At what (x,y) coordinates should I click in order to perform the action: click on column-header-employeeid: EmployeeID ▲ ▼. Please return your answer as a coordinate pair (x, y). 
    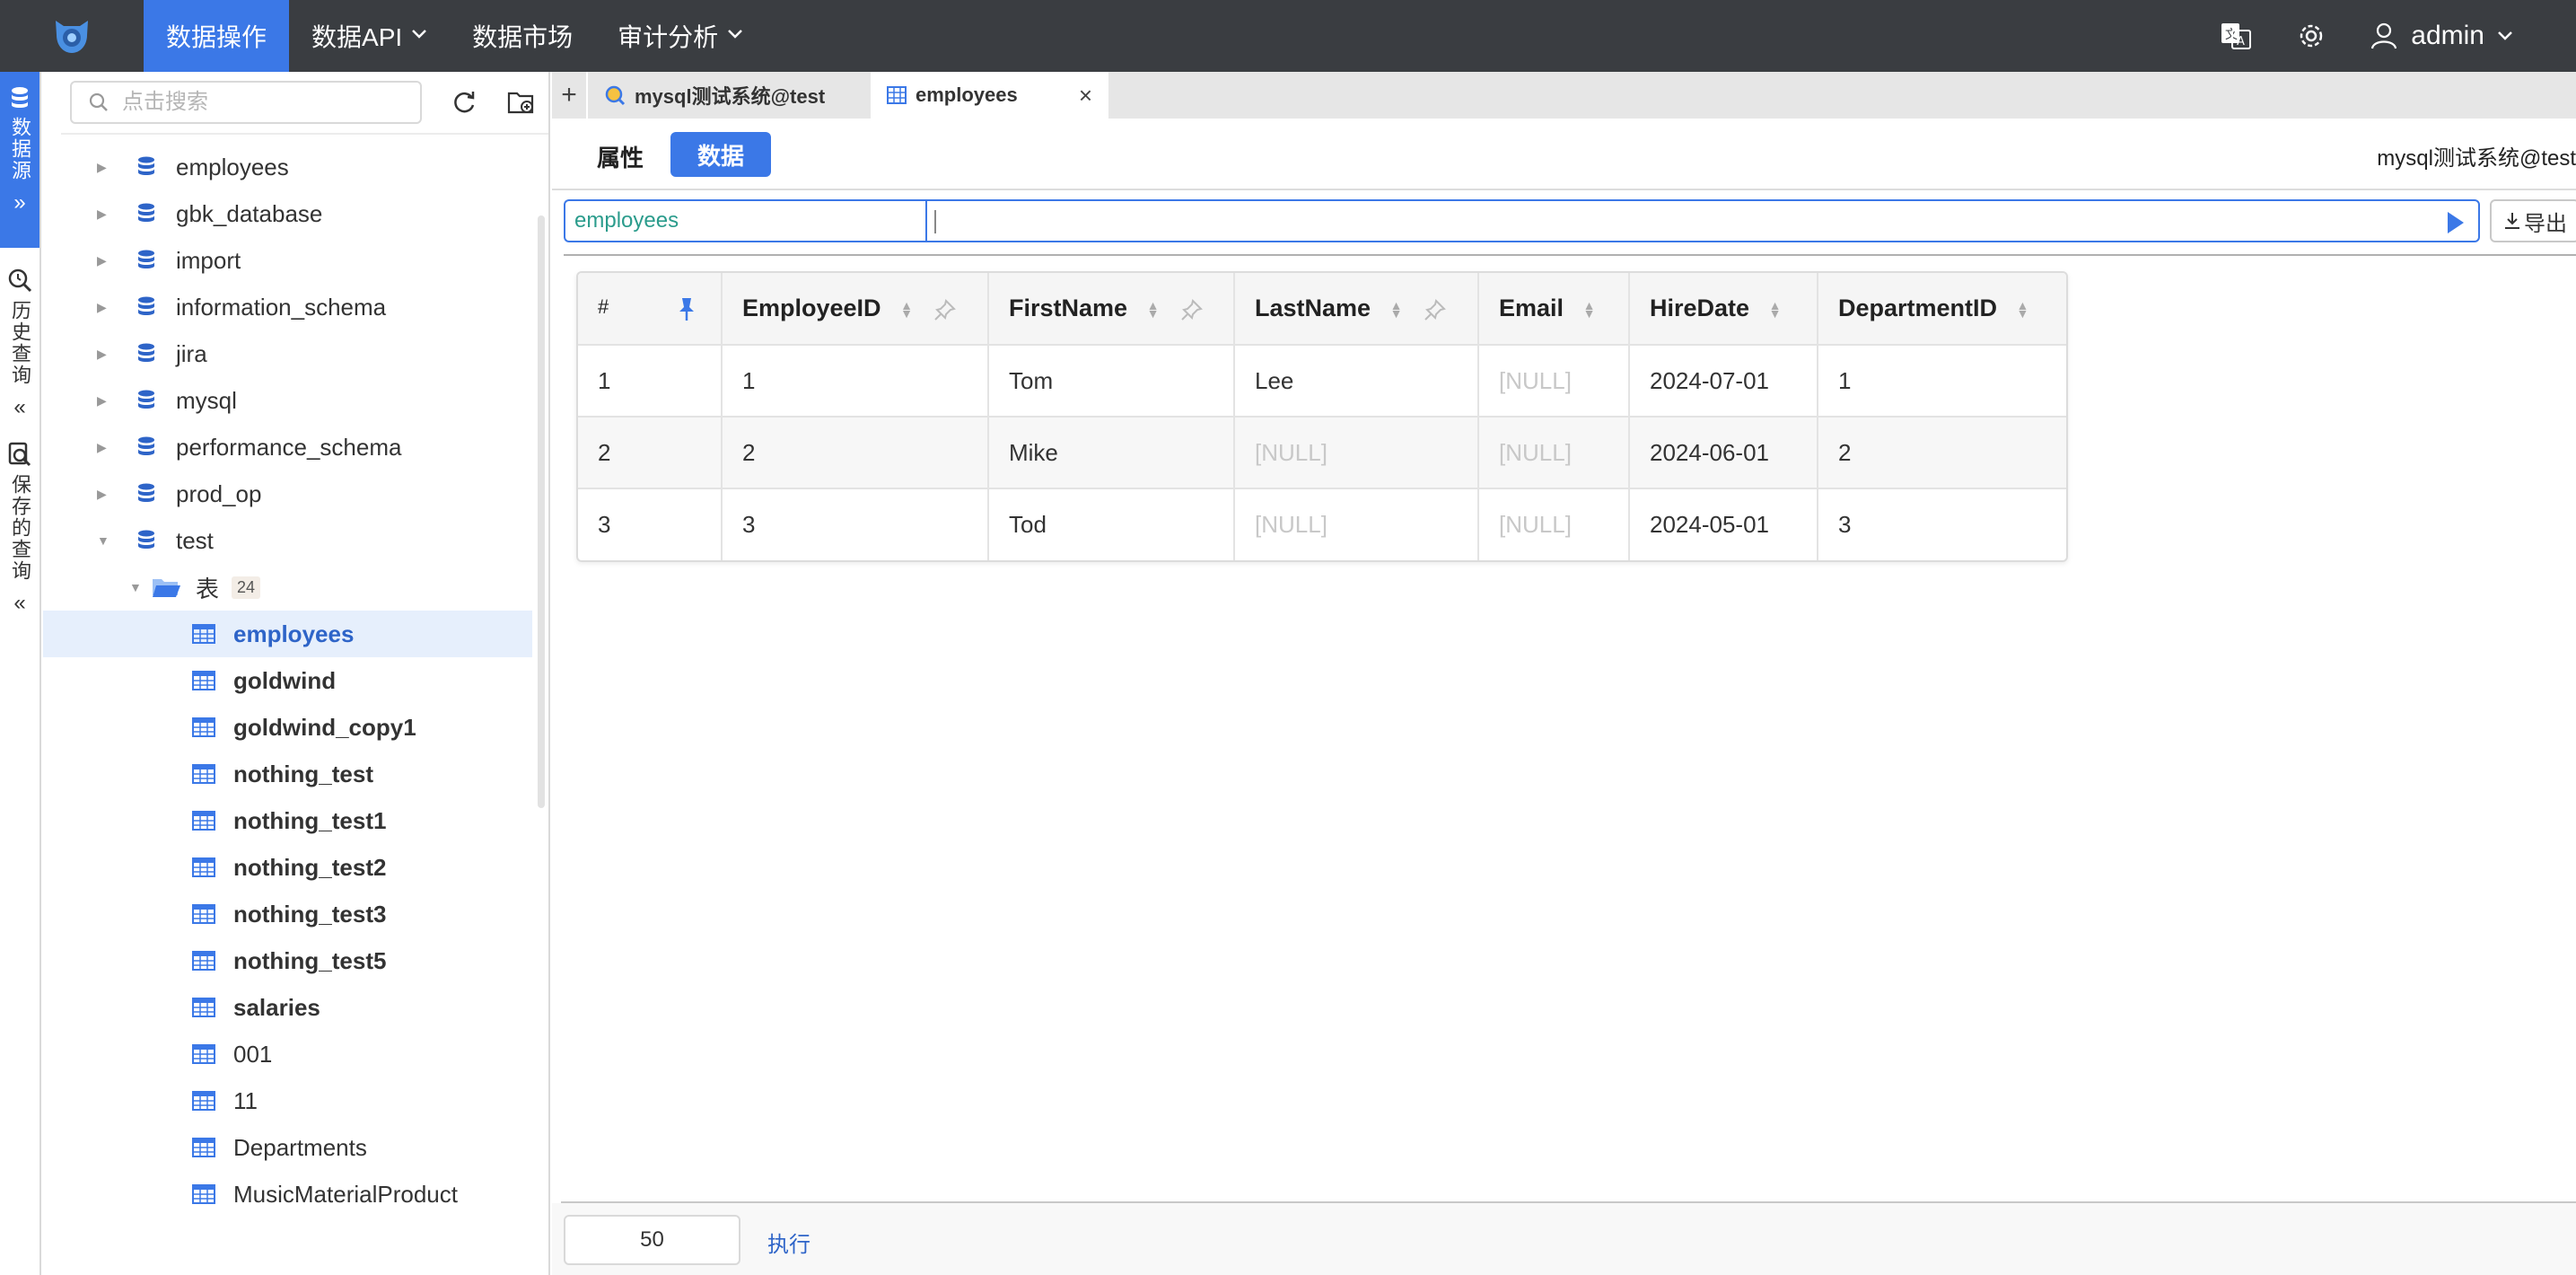
    Looking at the image, I should click on (855, 309).